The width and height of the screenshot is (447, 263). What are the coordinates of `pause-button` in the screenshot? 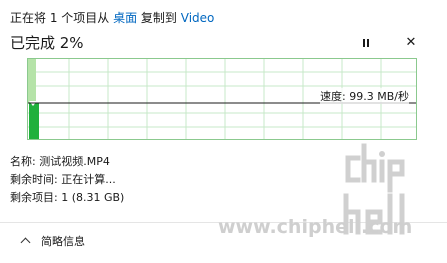 It's located at (366, 44).